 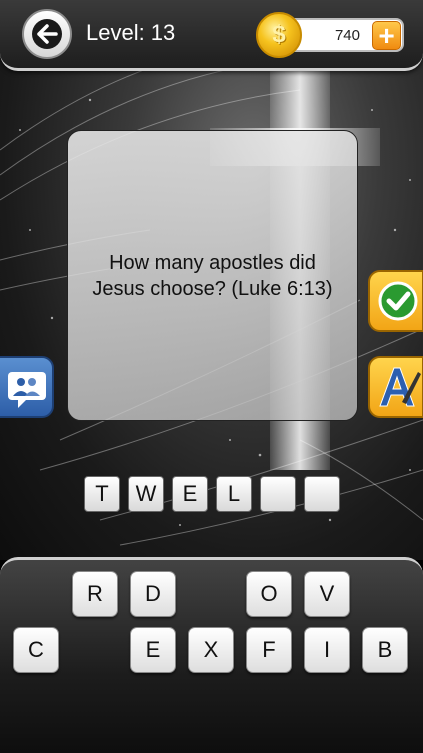 I want to click on coin-icon: $, so click(x=279, y=35).